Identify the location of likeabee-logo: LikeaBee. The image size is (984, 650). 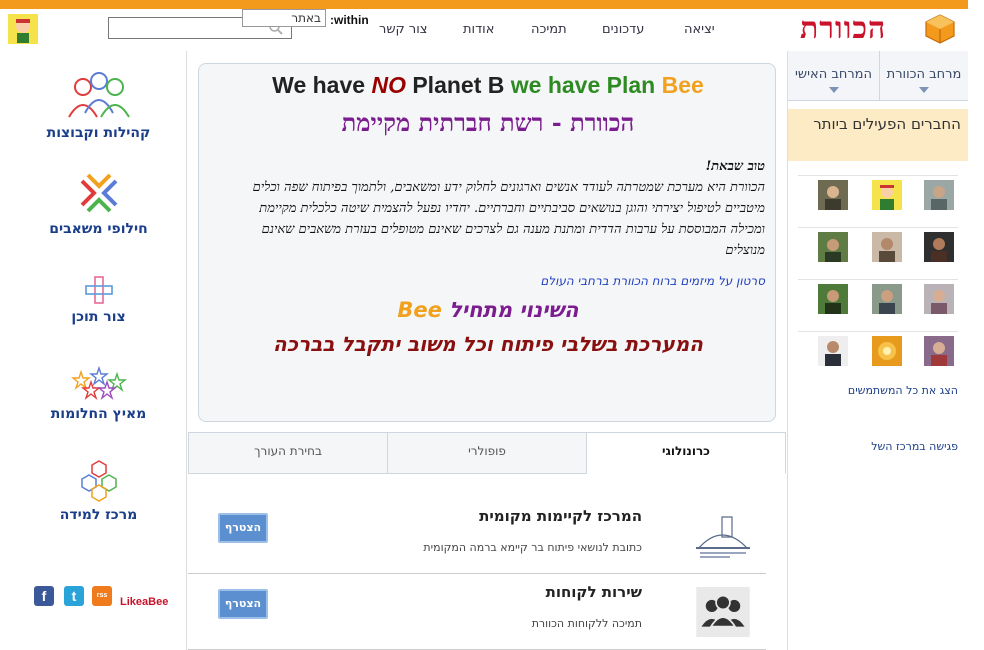
(144, 602).